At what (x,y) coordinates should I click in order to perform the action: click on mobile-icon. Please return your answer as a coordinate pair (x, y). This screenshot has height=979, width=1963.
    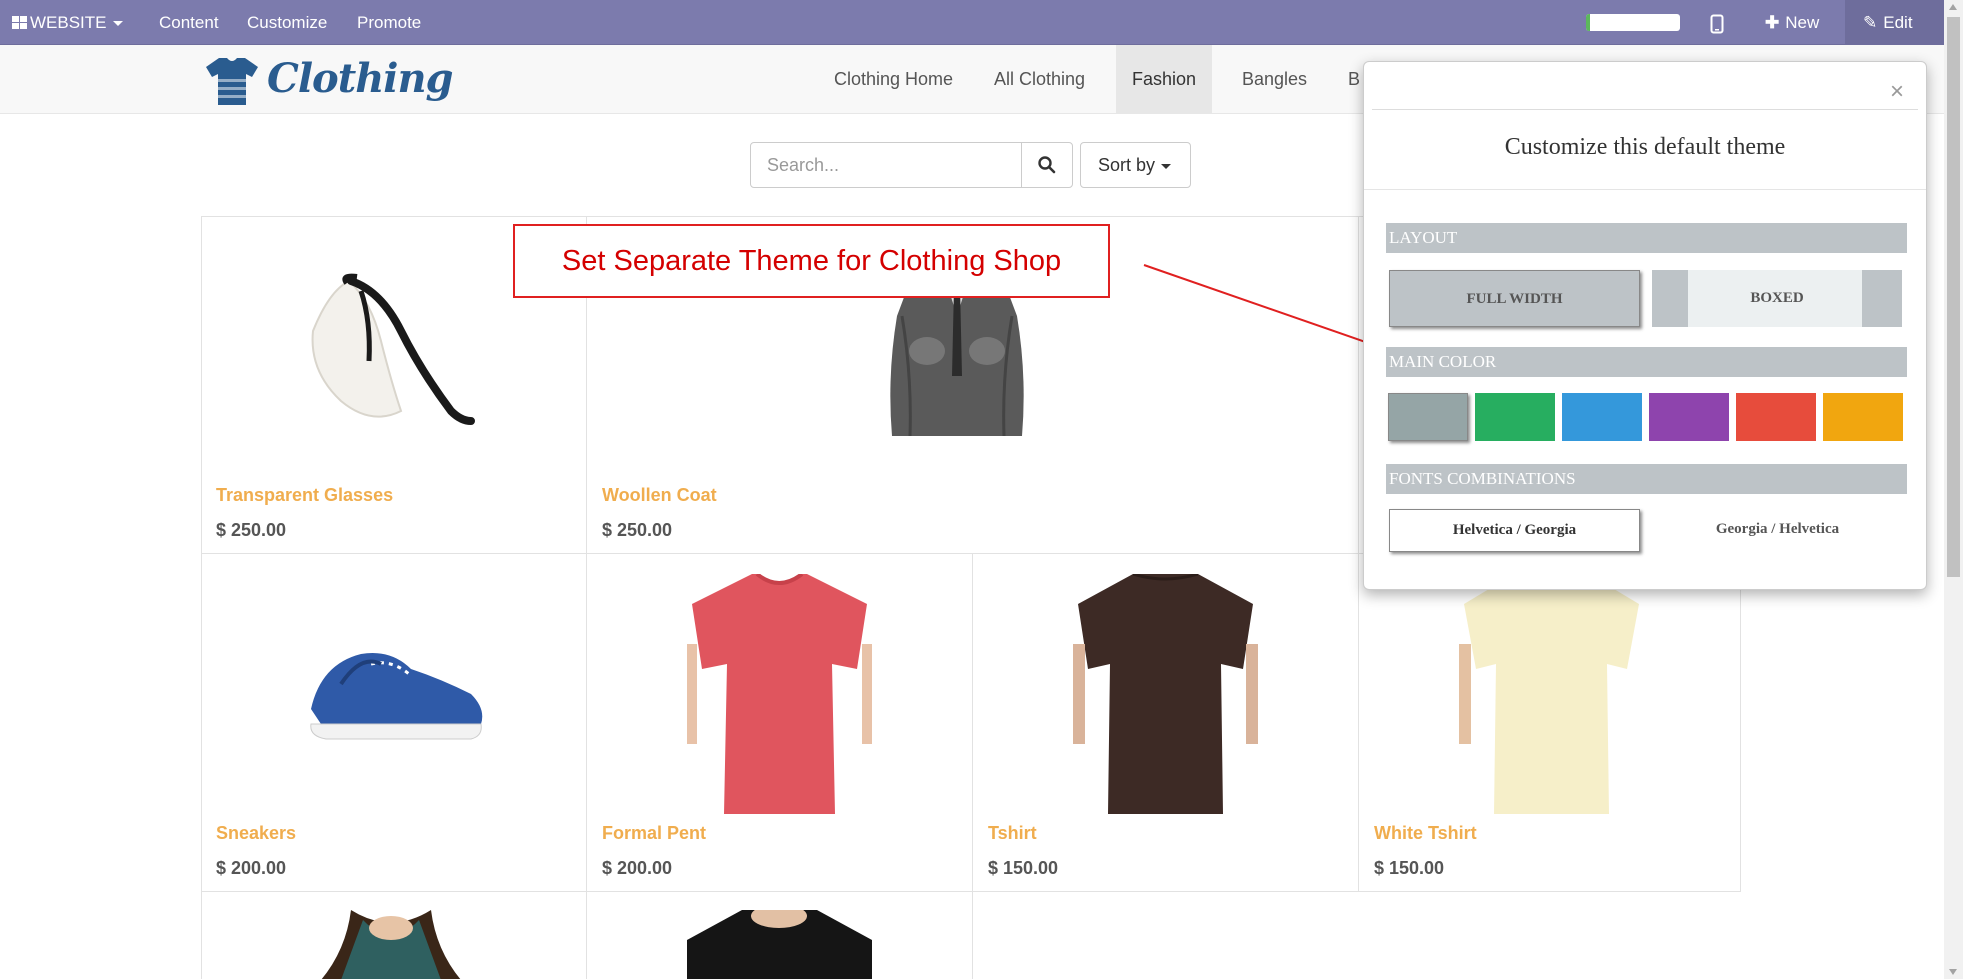
    Looking at the image, I should click on (1717, 24).